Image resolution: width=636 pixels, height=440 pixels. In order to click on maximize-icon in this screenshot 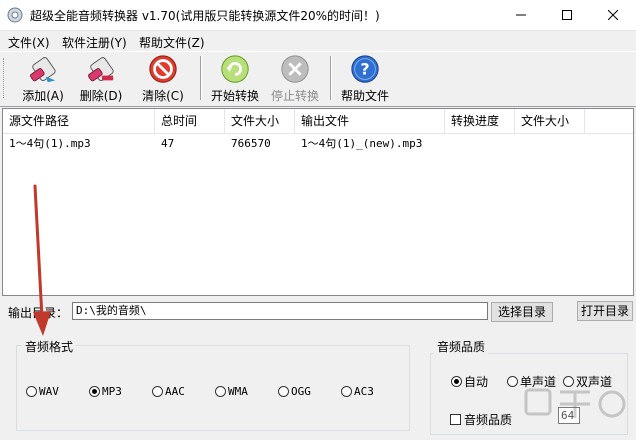, I will do `click(567, 15)`.